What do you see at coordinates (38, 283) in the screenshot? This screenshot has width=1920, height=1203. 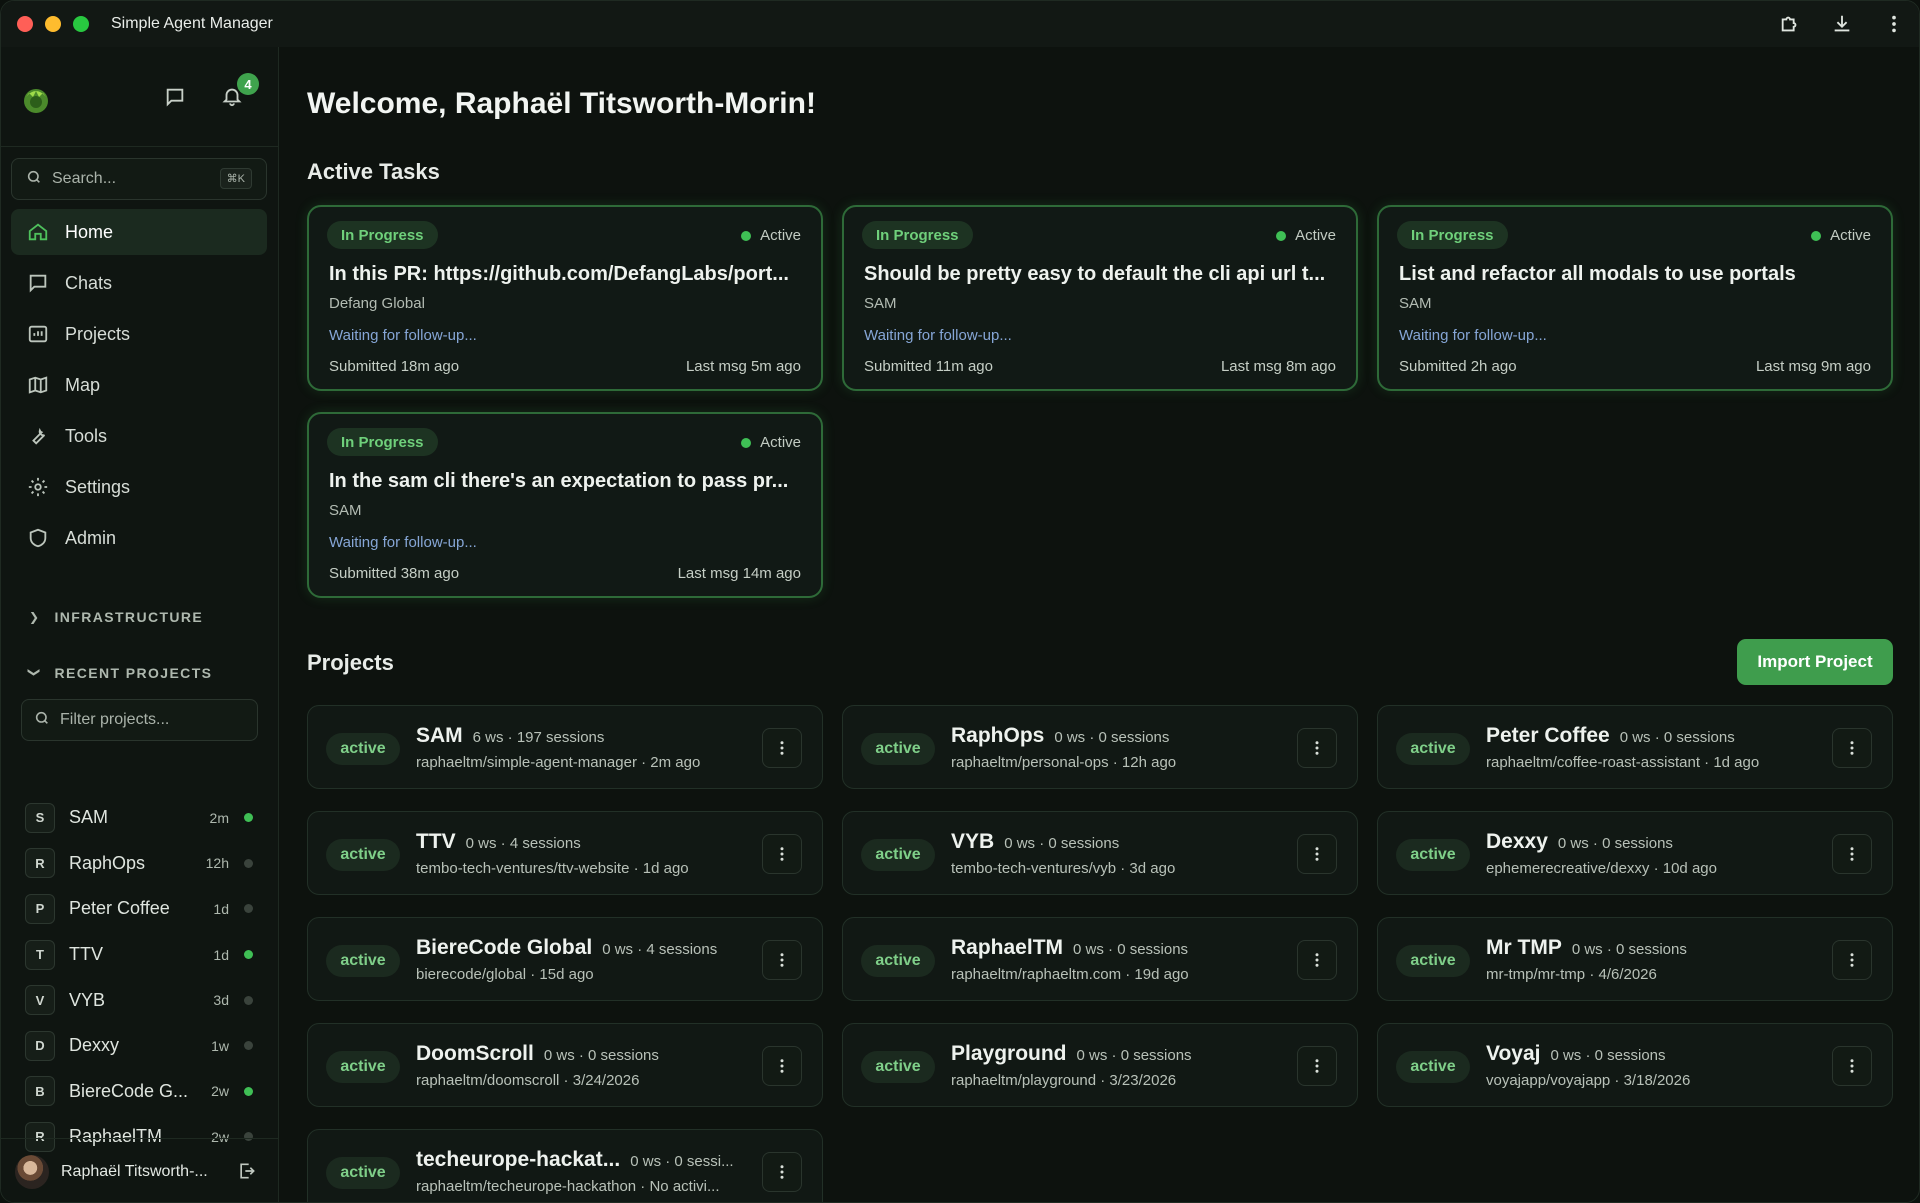 I see `chat-icon` at bounding box center [38, 283].